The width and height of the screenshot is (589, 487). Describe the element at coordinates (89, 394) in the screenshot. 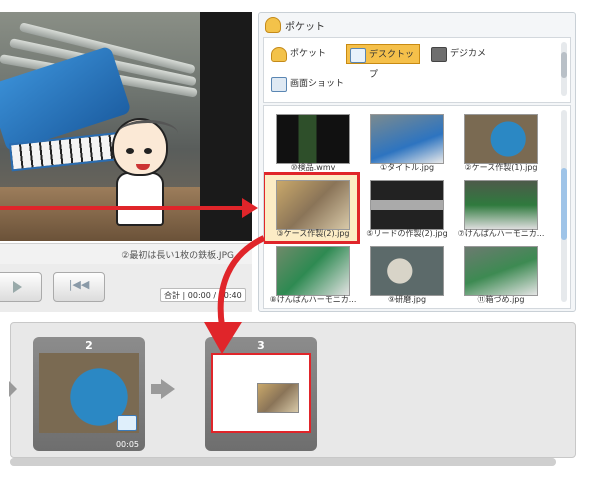

I see `timeline-clip: 2 00:05` at that location.